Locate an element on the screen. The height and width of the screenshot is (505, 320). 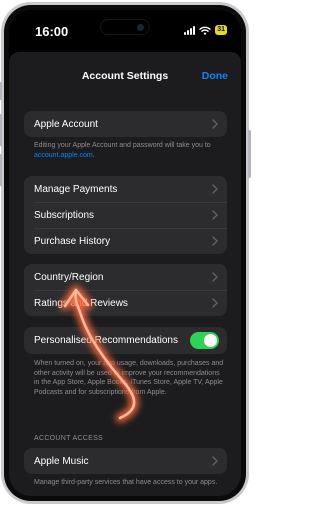
country-region-label: Country/Region is located at coordinates (69, 277).